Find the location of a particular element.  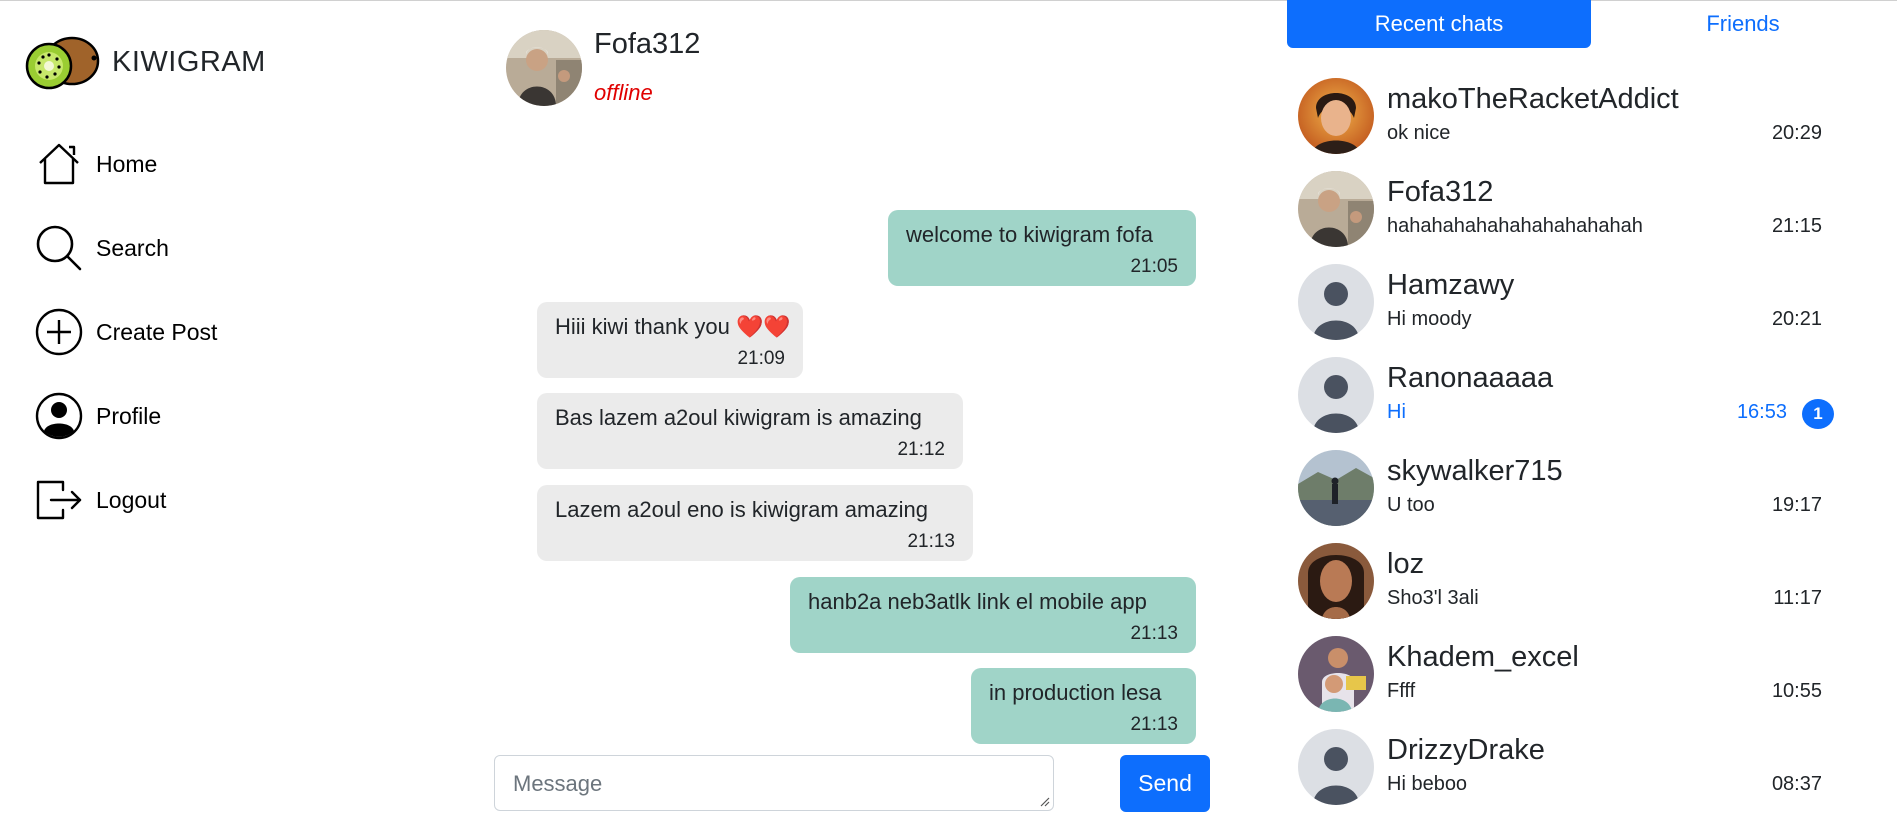

chat-list-time: 08:37 is located at coordinates (1796, 784).